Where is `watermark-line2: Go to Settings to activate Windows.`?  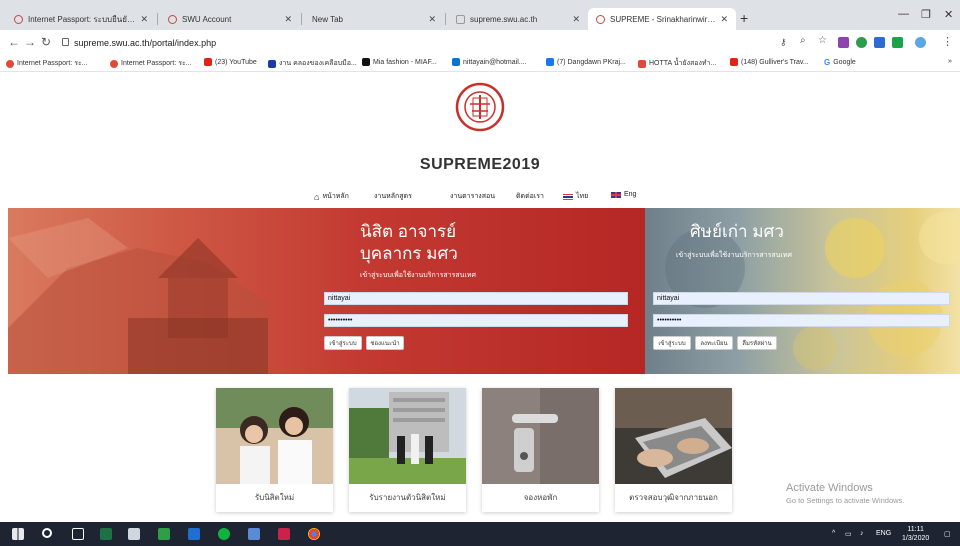
watermark-line2: Go to Settings to activate Windows. is located at coordinates (845, 500).